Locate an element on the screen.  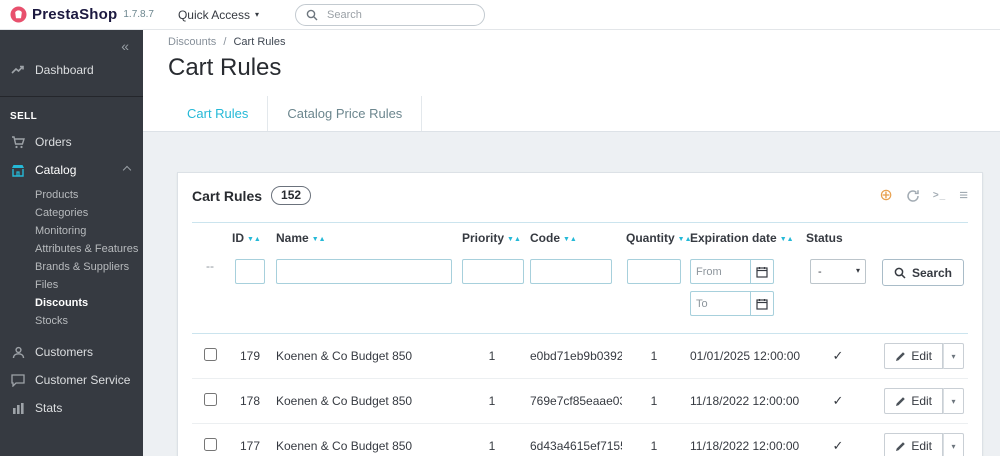
filter-empty-mark: -- is located at coordinates (210, 266).